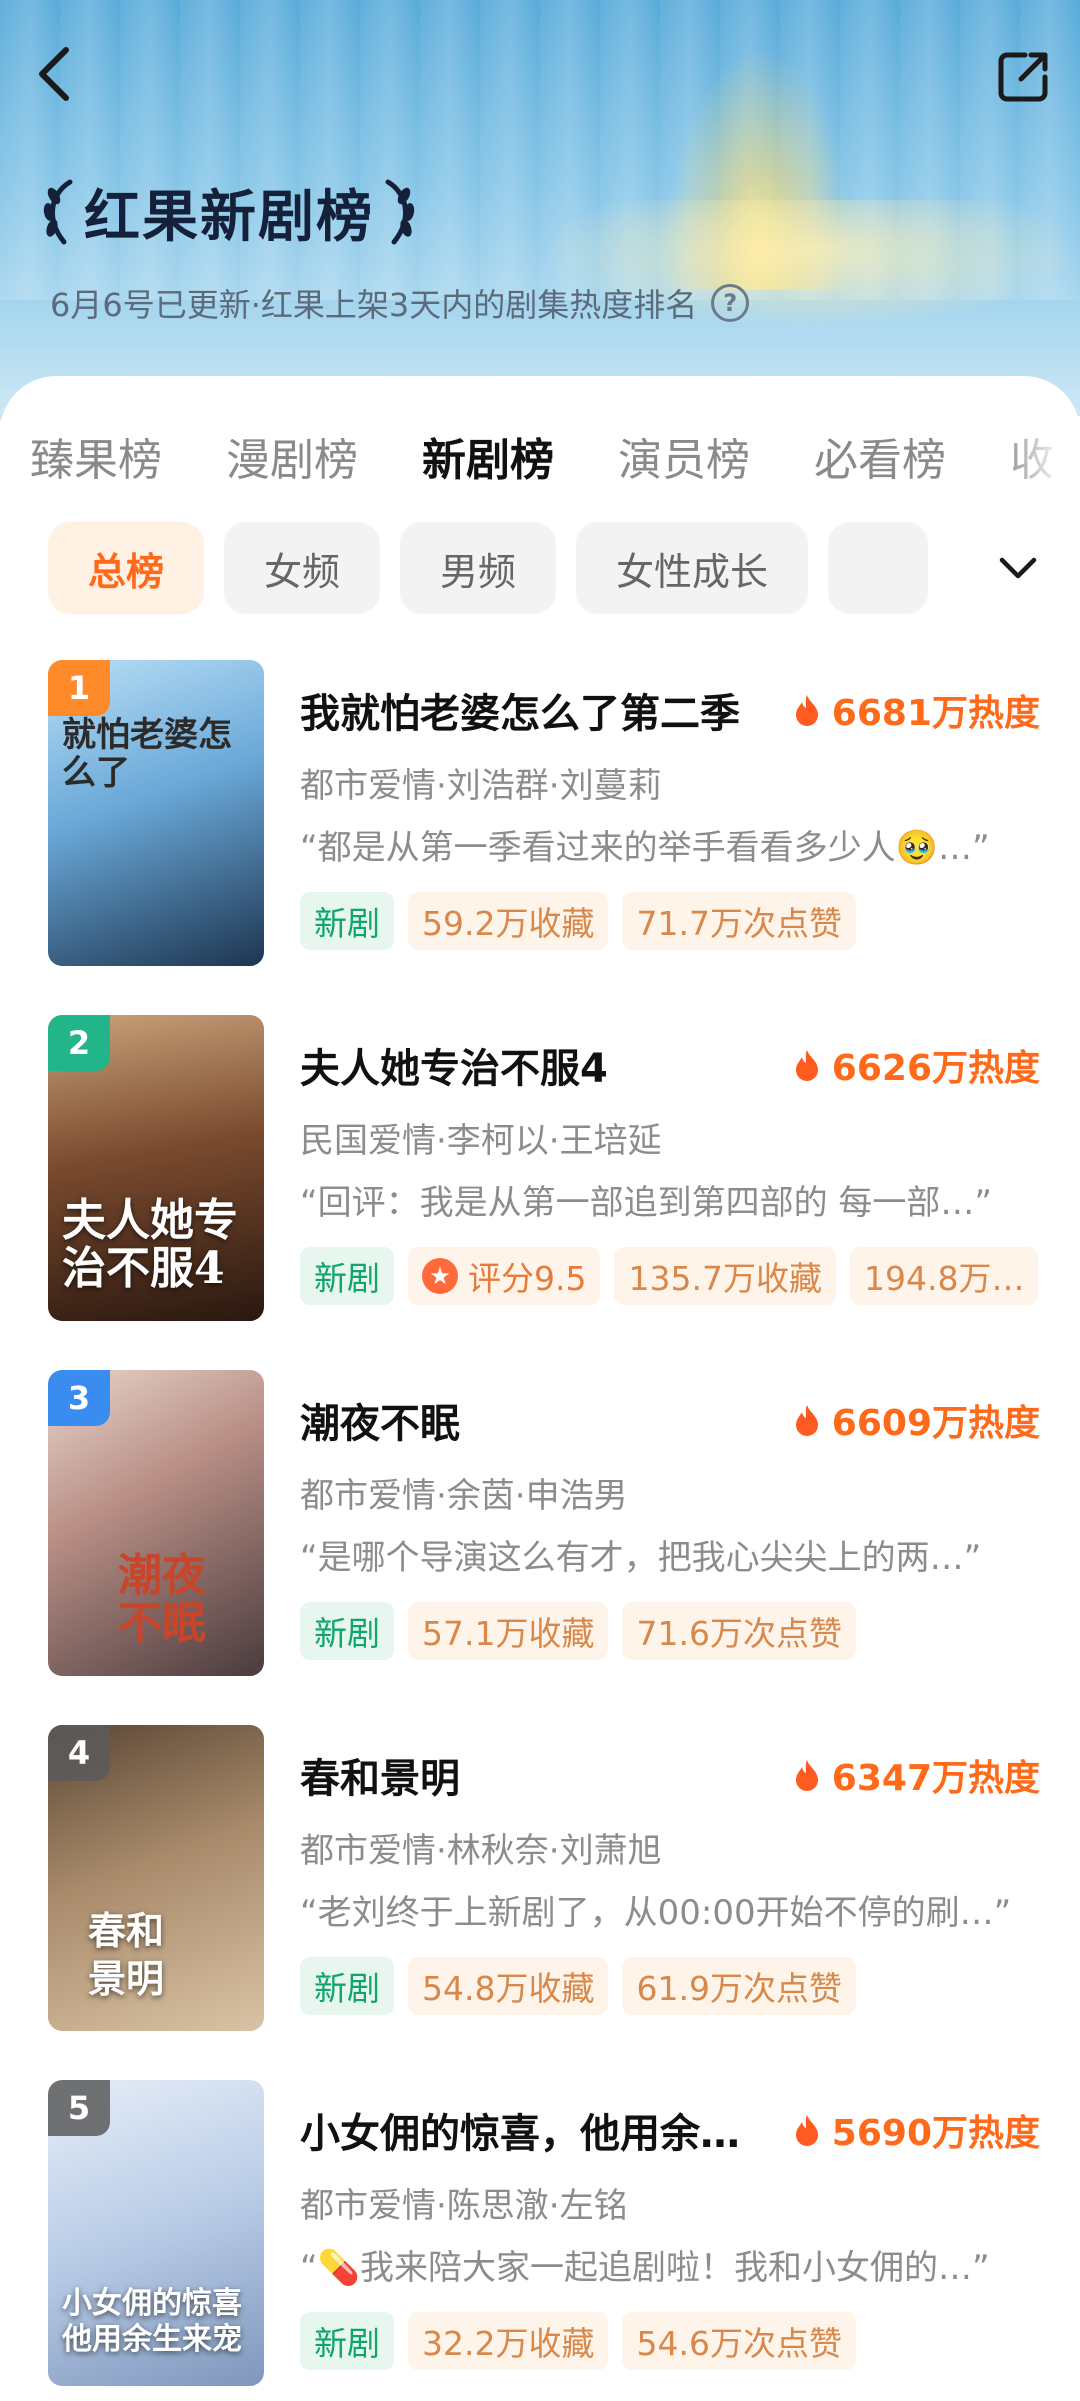 This screenshot has height=2401, width=1080. I want to click on poster-image: 5 小女佣的惊喜 他用余生来宠, so click(156, 2233).